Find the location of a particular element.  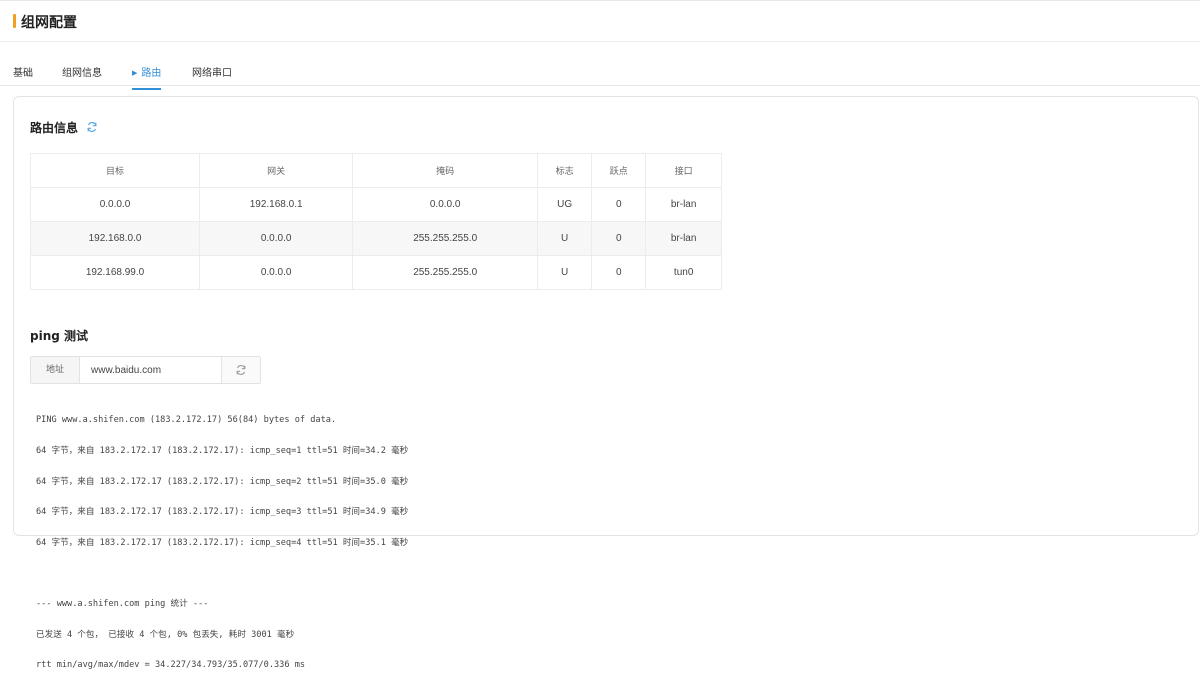

tab-label: 基础 is located at coordinates (23, 73).